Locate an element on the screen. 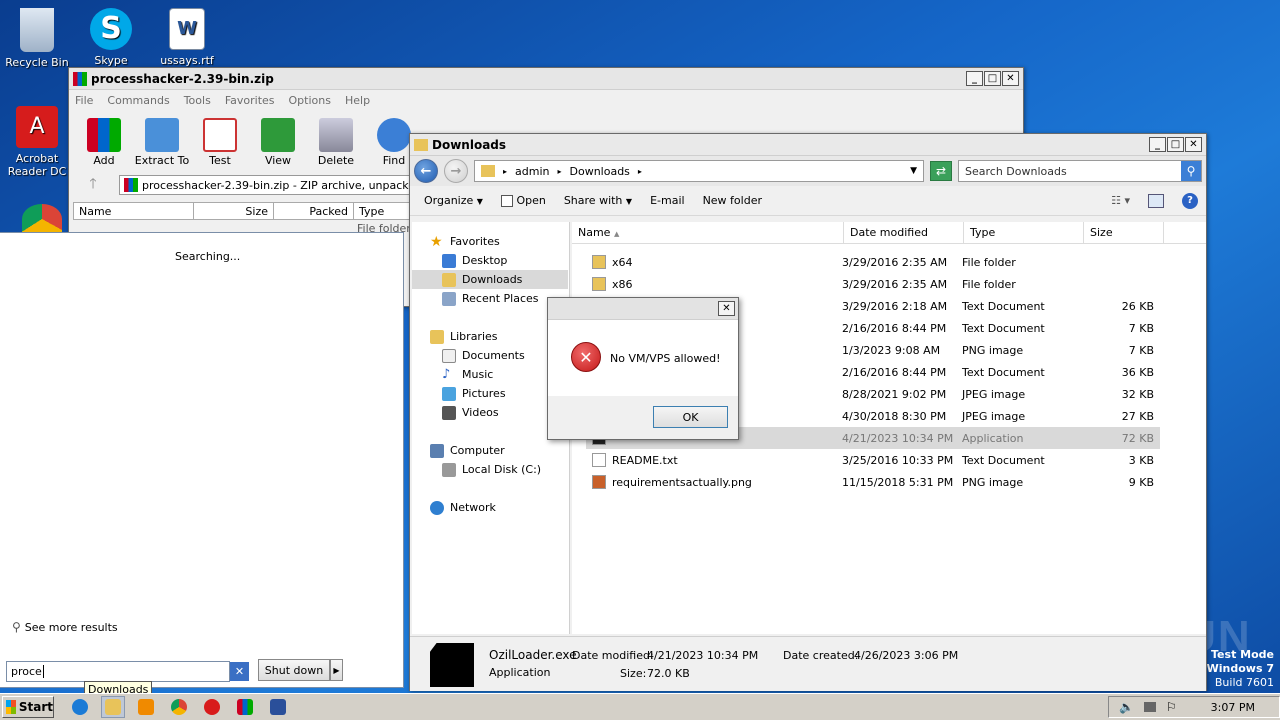 The image size is (1280, 720). file-row: x86 3/29/2016 2:35 AM File folder is located at coordinates (873, 284).